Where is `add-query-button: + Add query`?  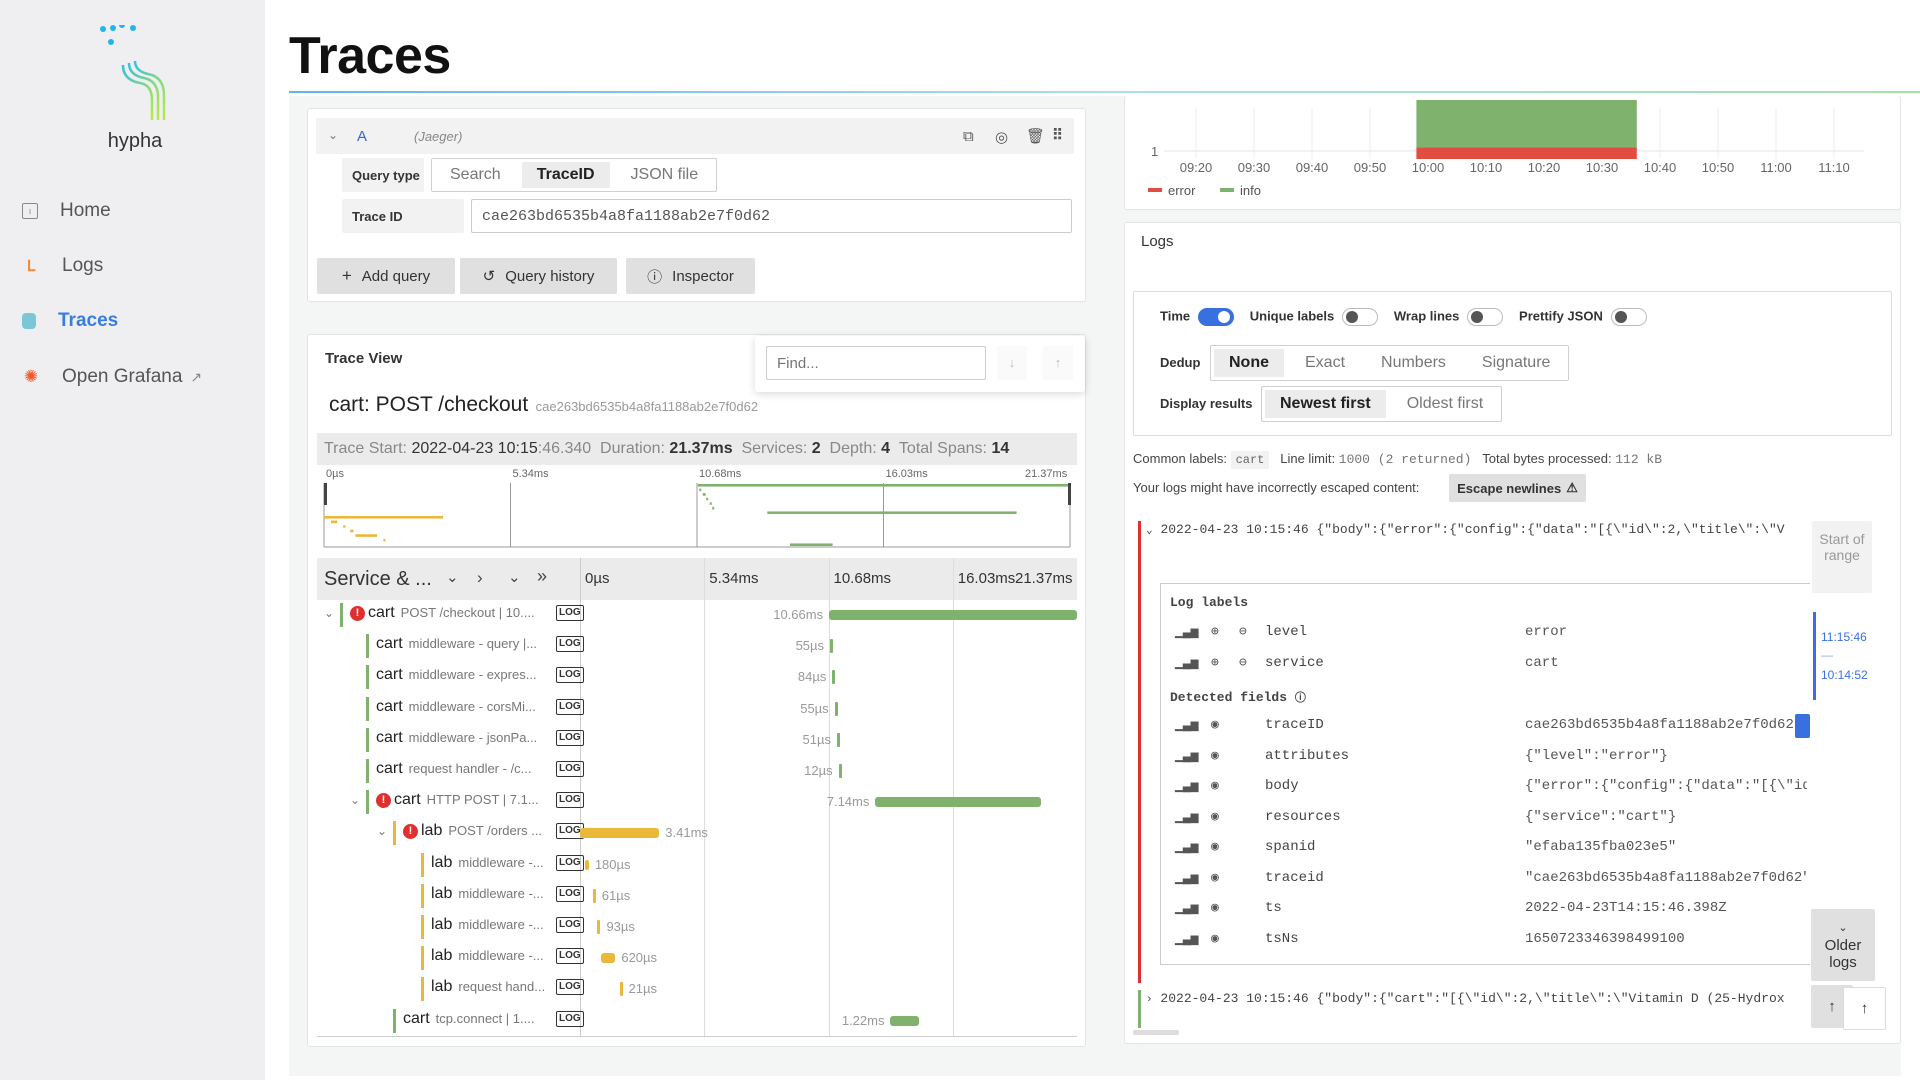 add-query-button: + Add query is located at coordinates (386, 276).